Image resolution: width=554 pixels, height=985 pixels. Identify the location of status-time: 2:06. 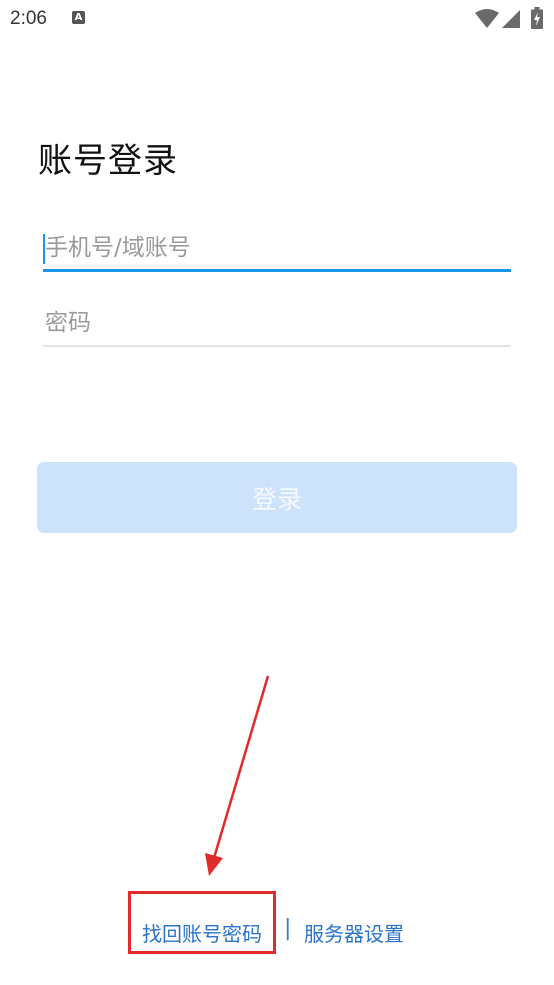
(28, 18).